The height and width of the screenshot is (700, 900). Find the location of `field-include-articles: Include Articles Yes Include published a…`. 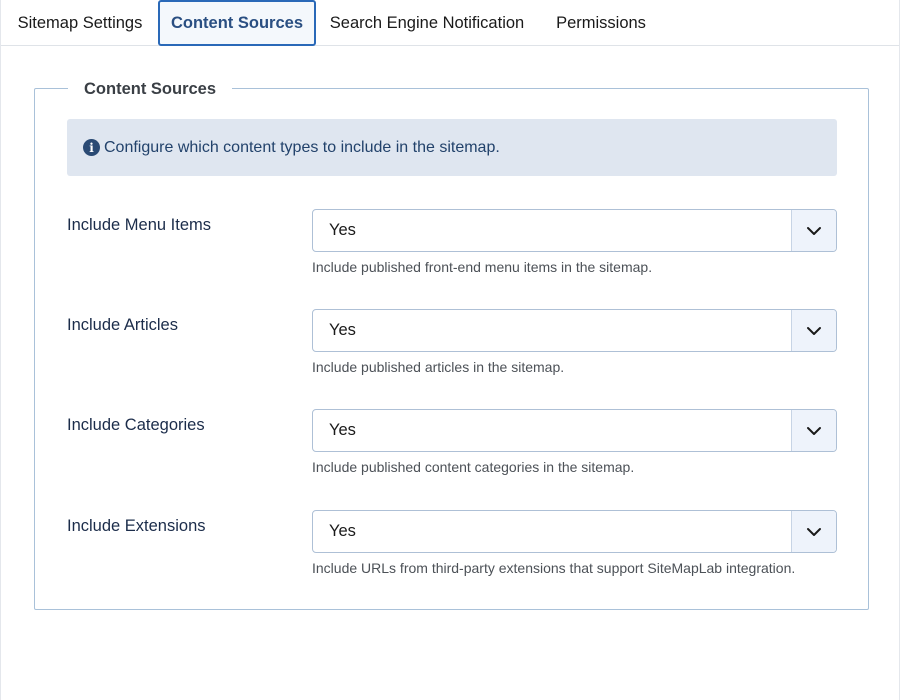

field-include-articles: Include Articles Yes Include published a… is located at coordinates (452, 349).